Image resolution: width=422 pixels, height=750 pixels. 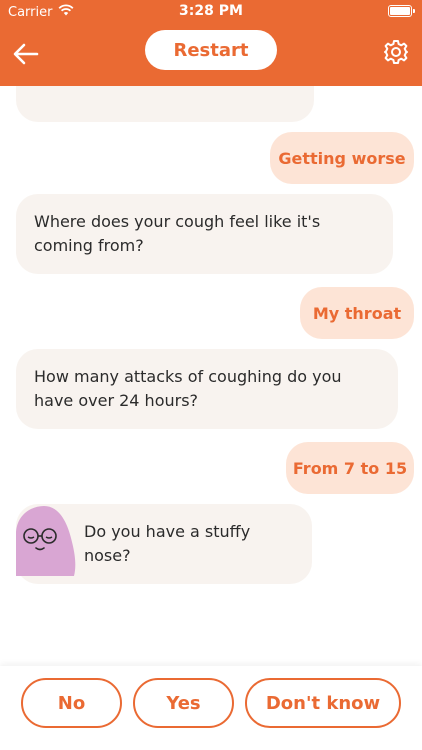 I want to click on user-message: Getting worse, so click(x=342, y=158).